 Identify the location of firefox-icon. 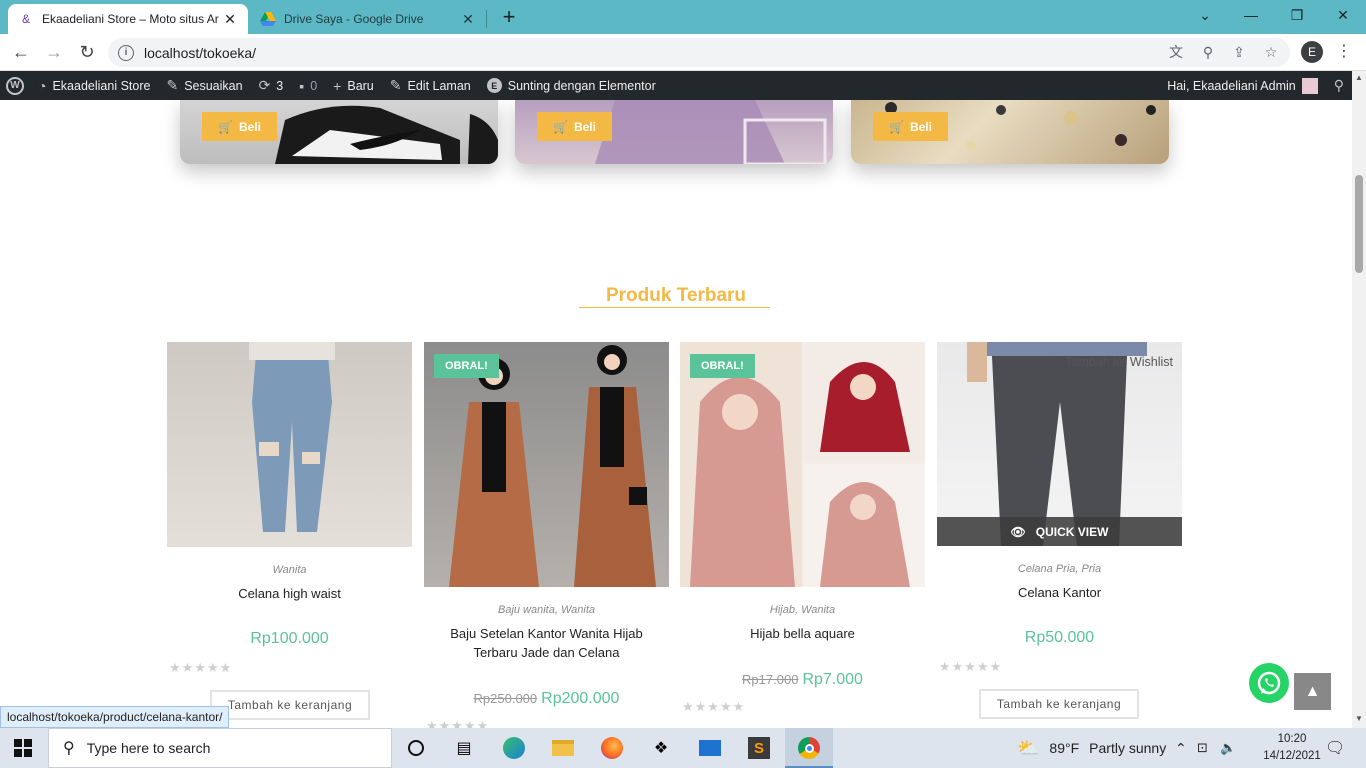
(612, 748).